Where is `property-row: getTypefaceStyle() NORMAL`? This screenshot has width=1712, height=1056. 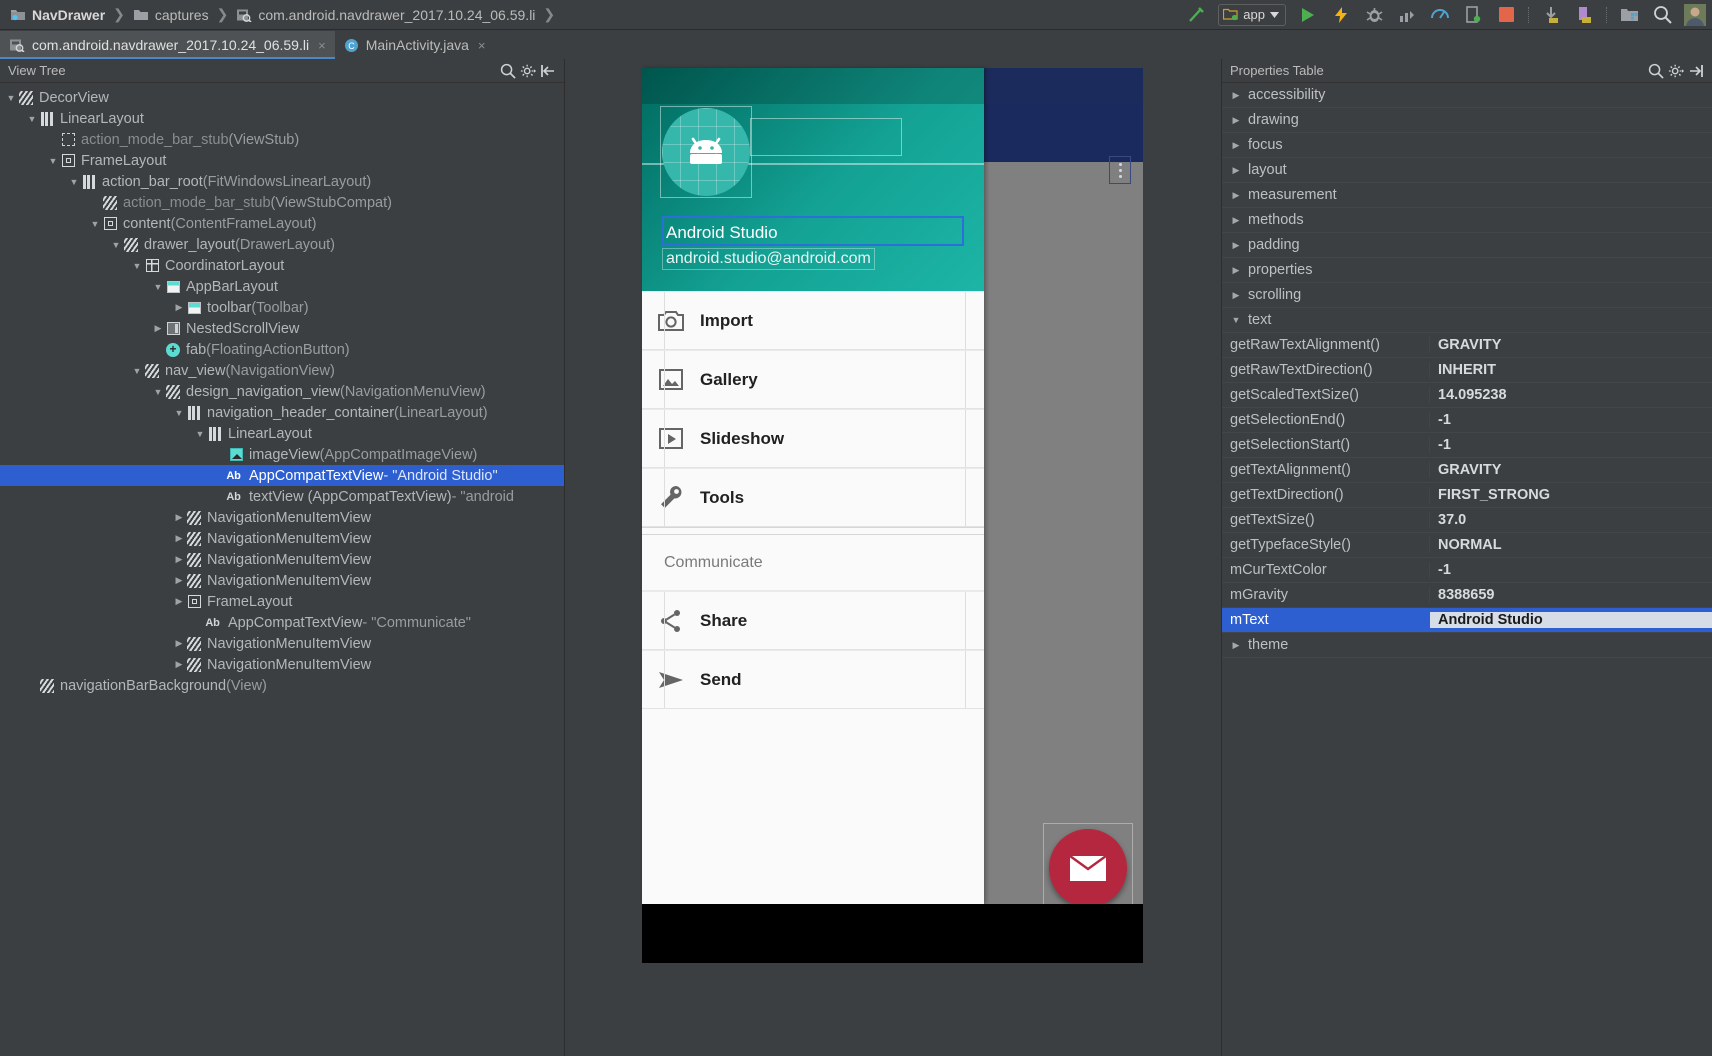 property-row: getTypefaceStyle() NORMAL is located at coordinates (1467, 545).